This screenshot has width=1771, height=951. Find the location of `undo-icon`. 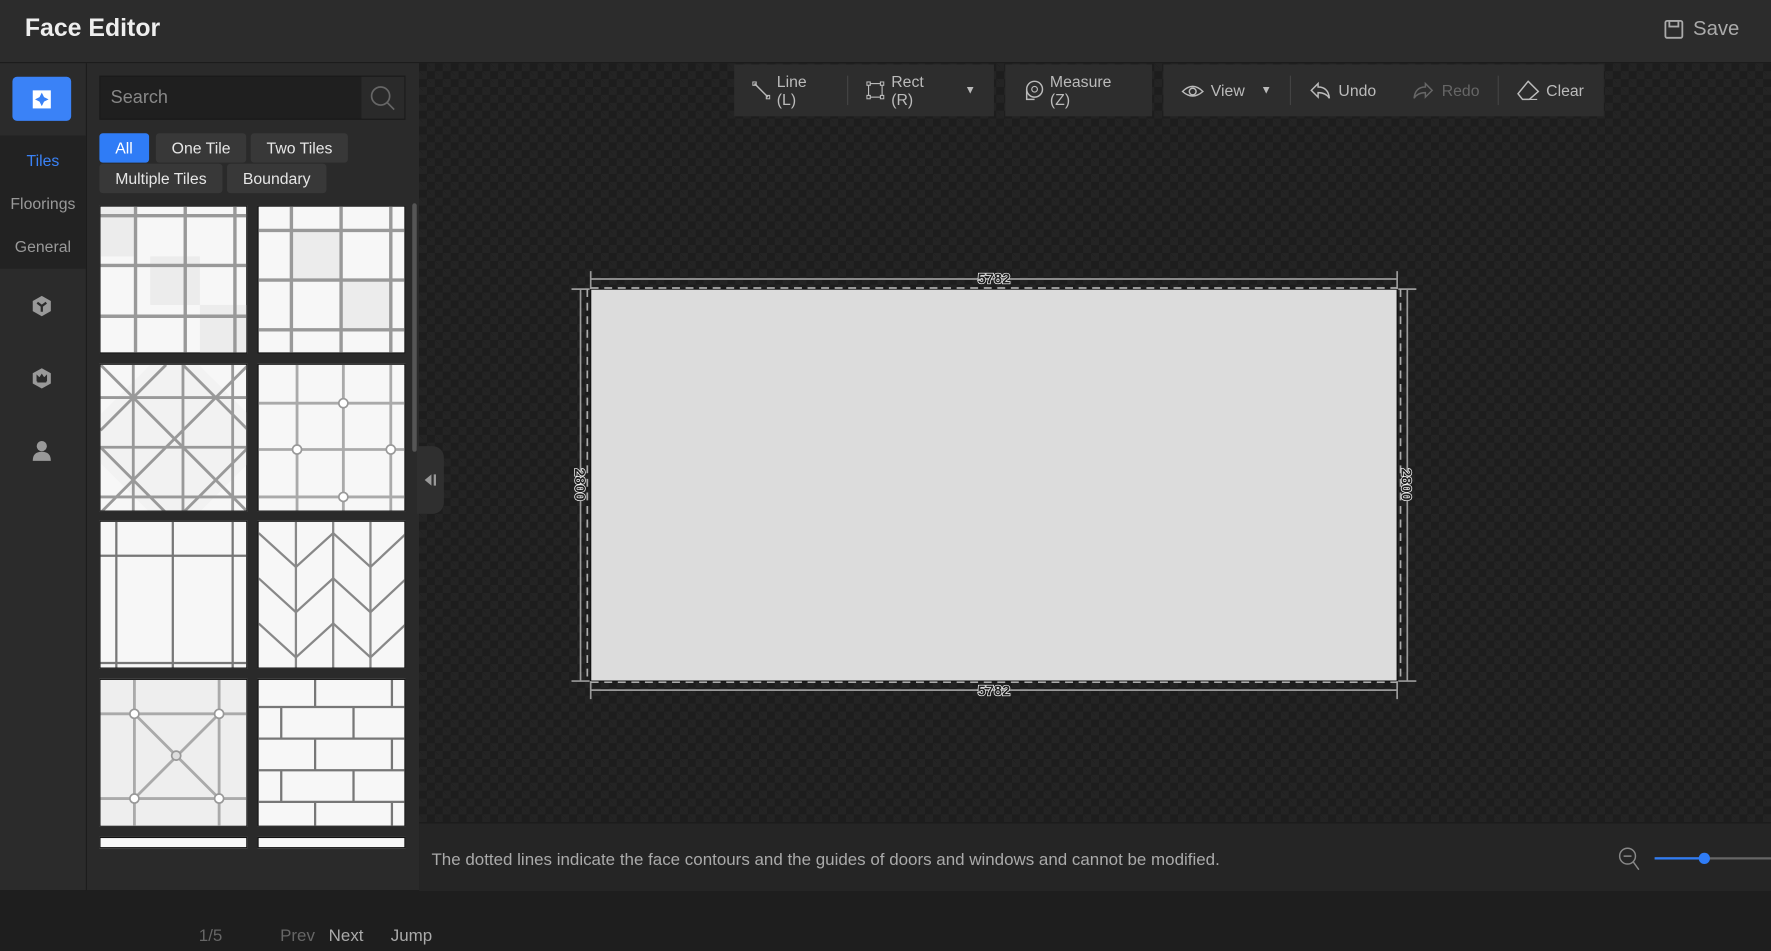

undo-icon is located at coordinates (1320, 90).